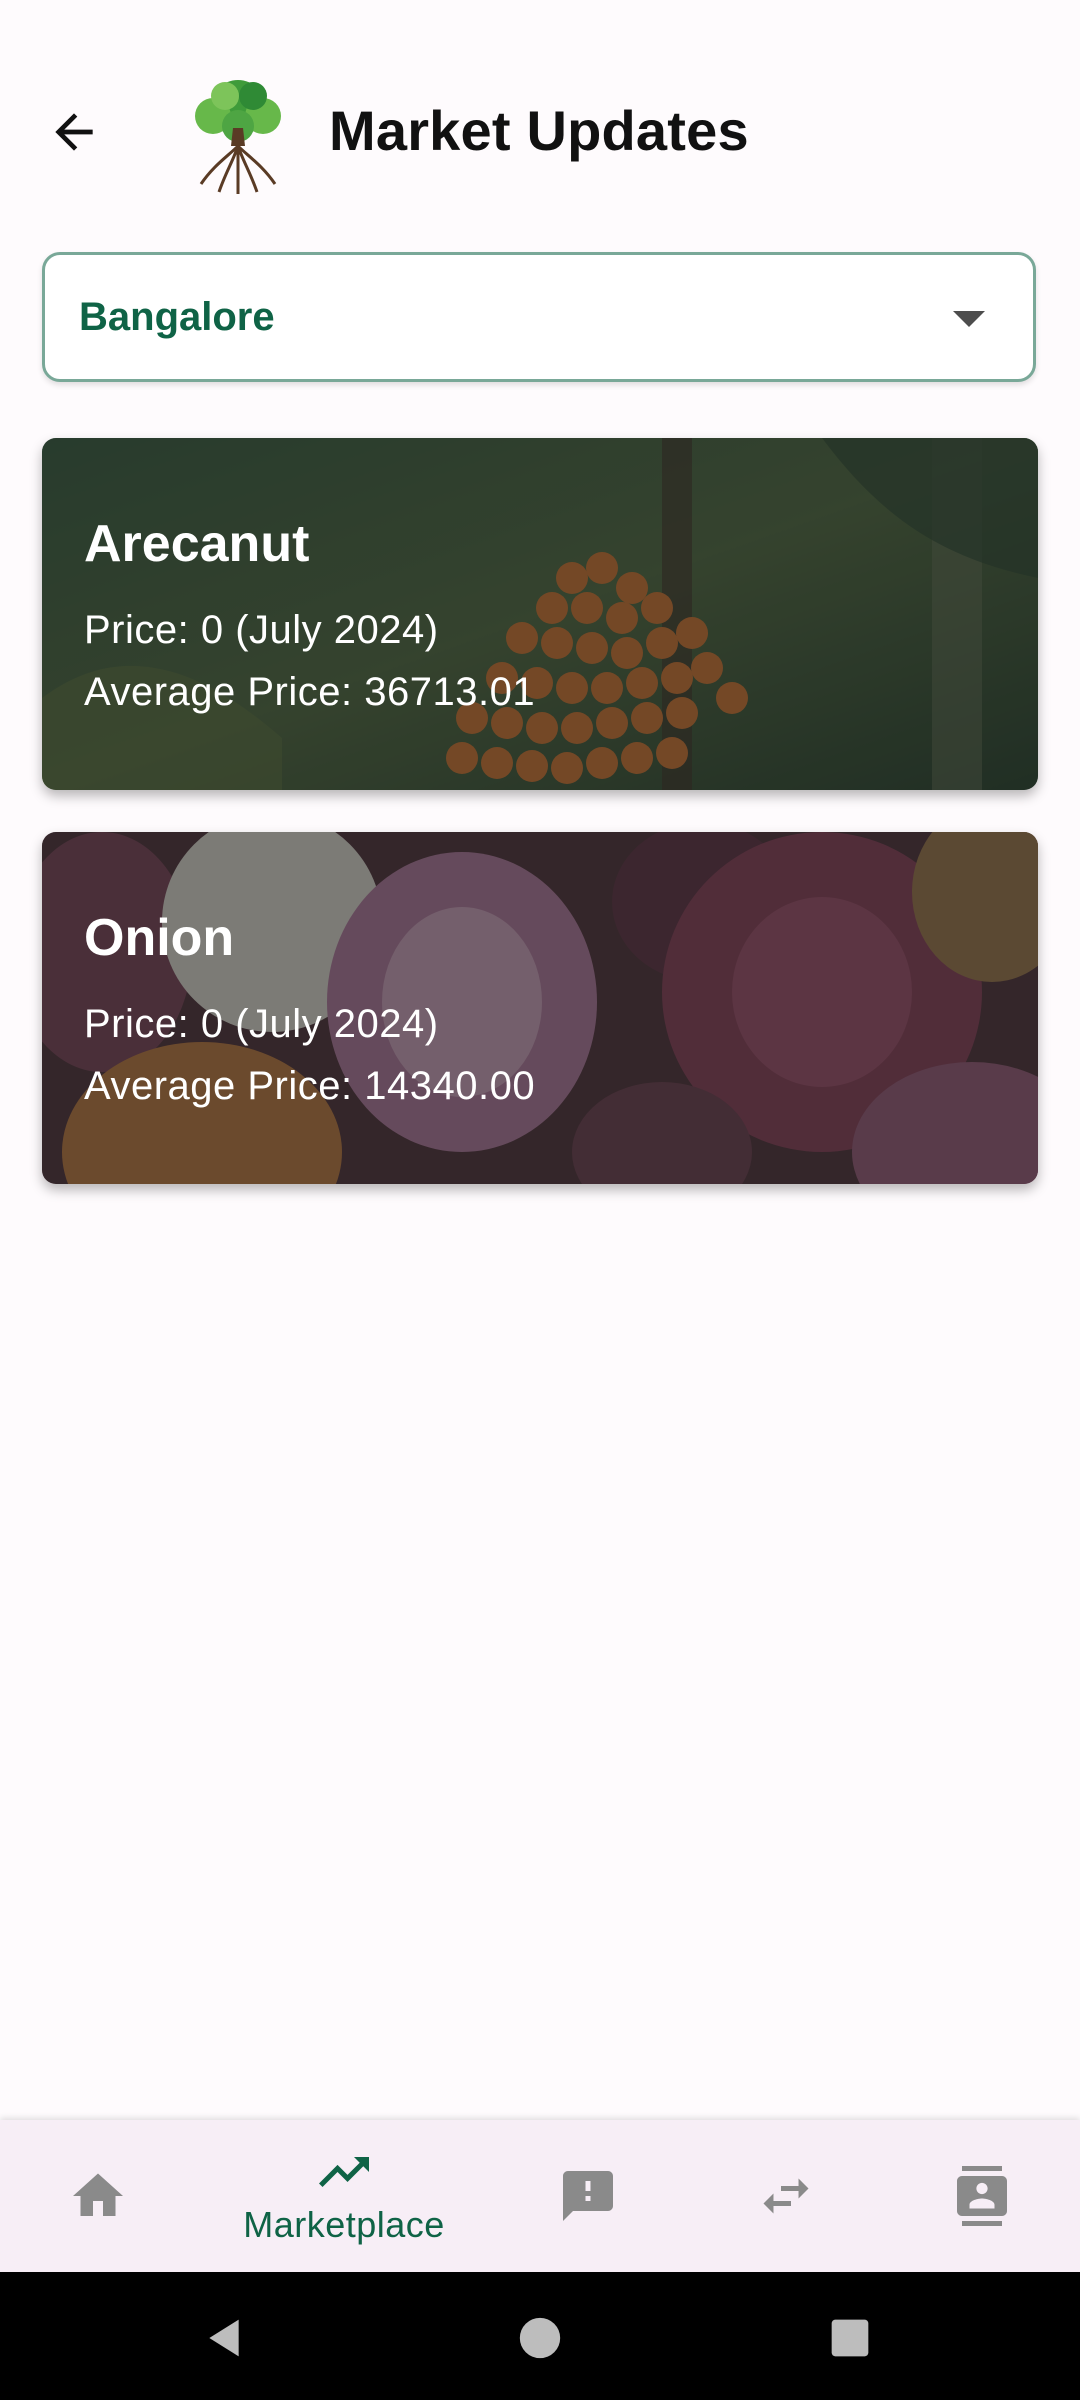 The height and width of the screenshot is (2400, 1080). Describe the element at coordinates (224, 2338) in the screenshot. I see `system-back-icon` at that location.